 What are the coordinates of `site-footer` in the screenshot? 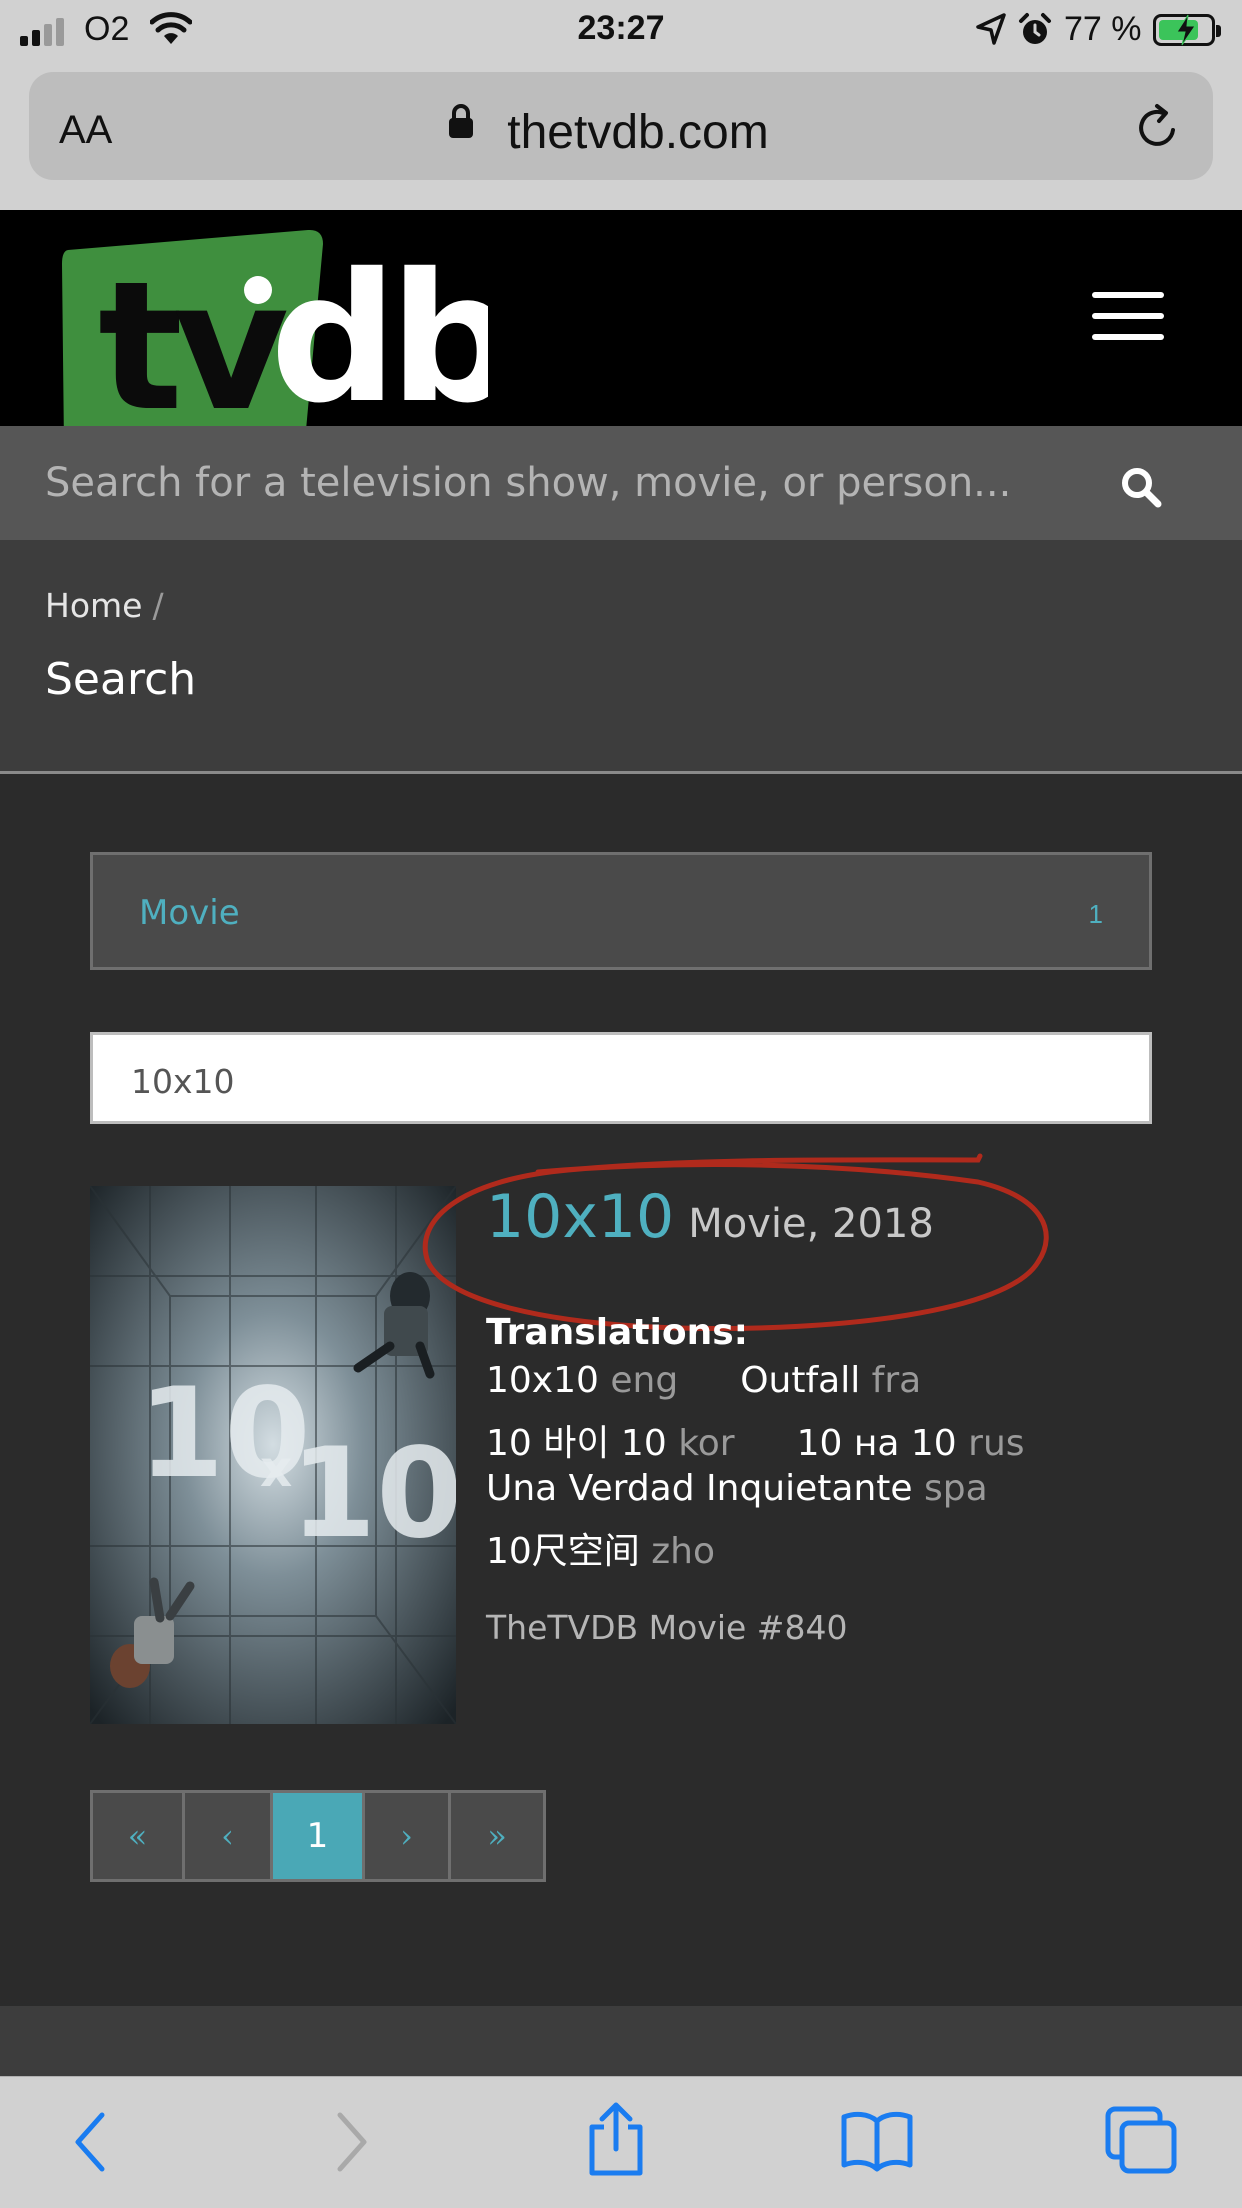 It's located at (621, 2041).